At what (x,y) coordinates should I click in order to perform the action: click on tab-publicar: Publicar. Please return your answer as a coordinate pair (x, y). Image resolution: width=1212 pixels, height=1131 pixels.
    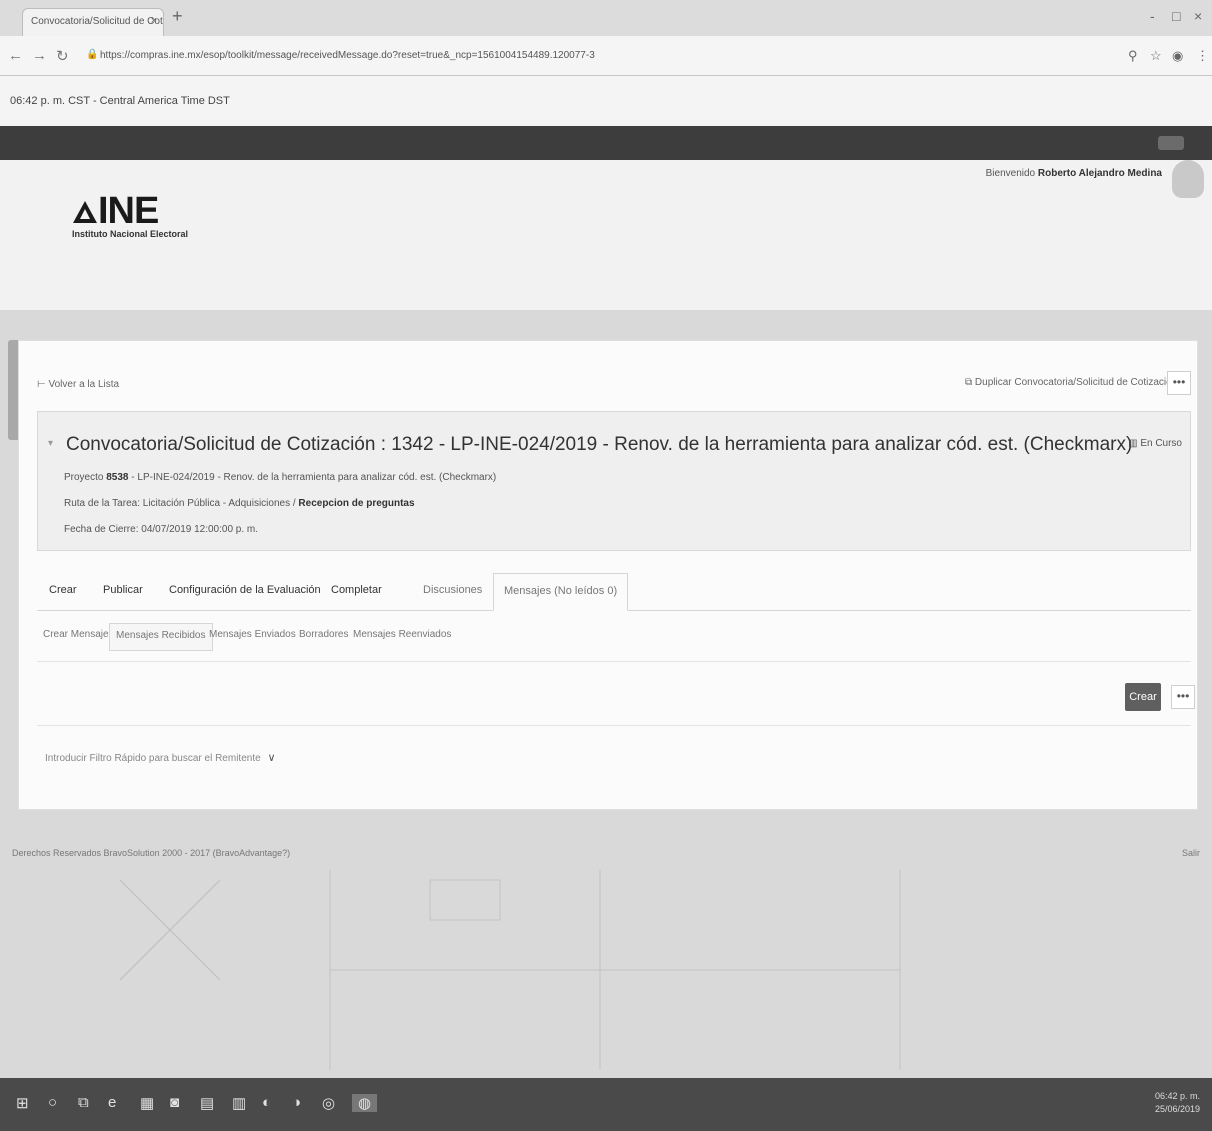
    Looking at the image, I should click on (123, 590).